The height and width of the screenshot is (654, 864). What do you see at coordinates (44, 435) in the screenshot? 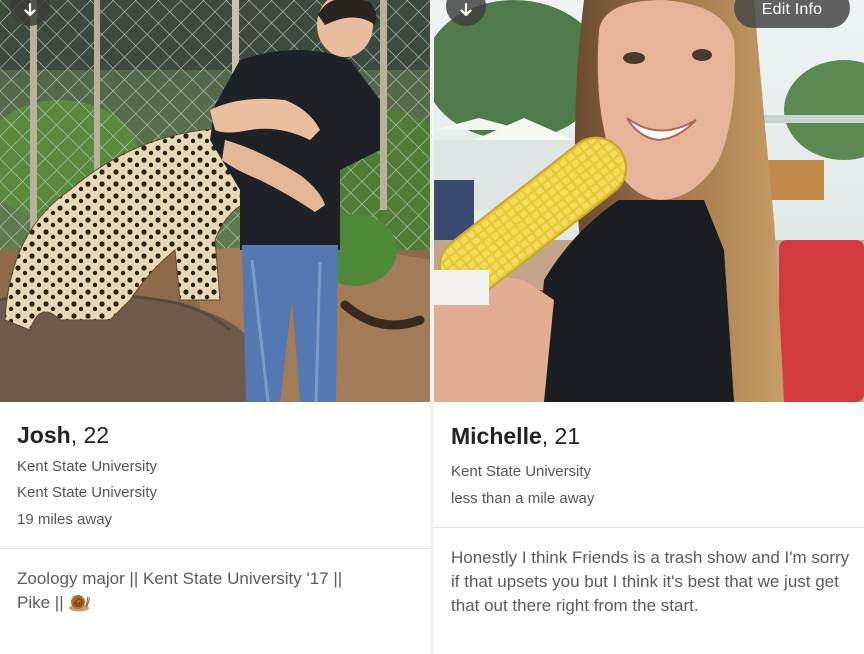
I see `profile-name: Josh` at bounding box center [44, 435].